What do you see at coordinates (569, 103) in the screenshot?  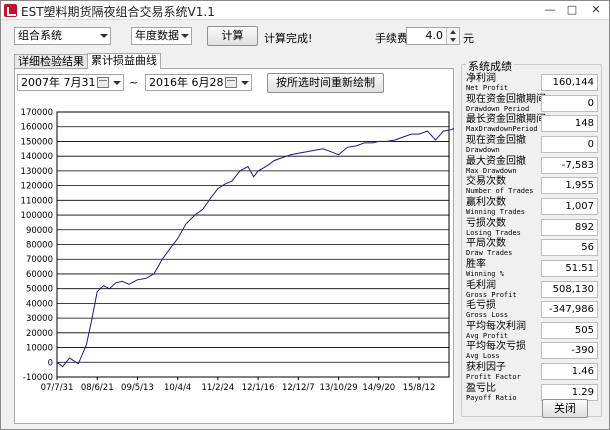 I see `stat-value: 0` at bounding box center [569, 103].